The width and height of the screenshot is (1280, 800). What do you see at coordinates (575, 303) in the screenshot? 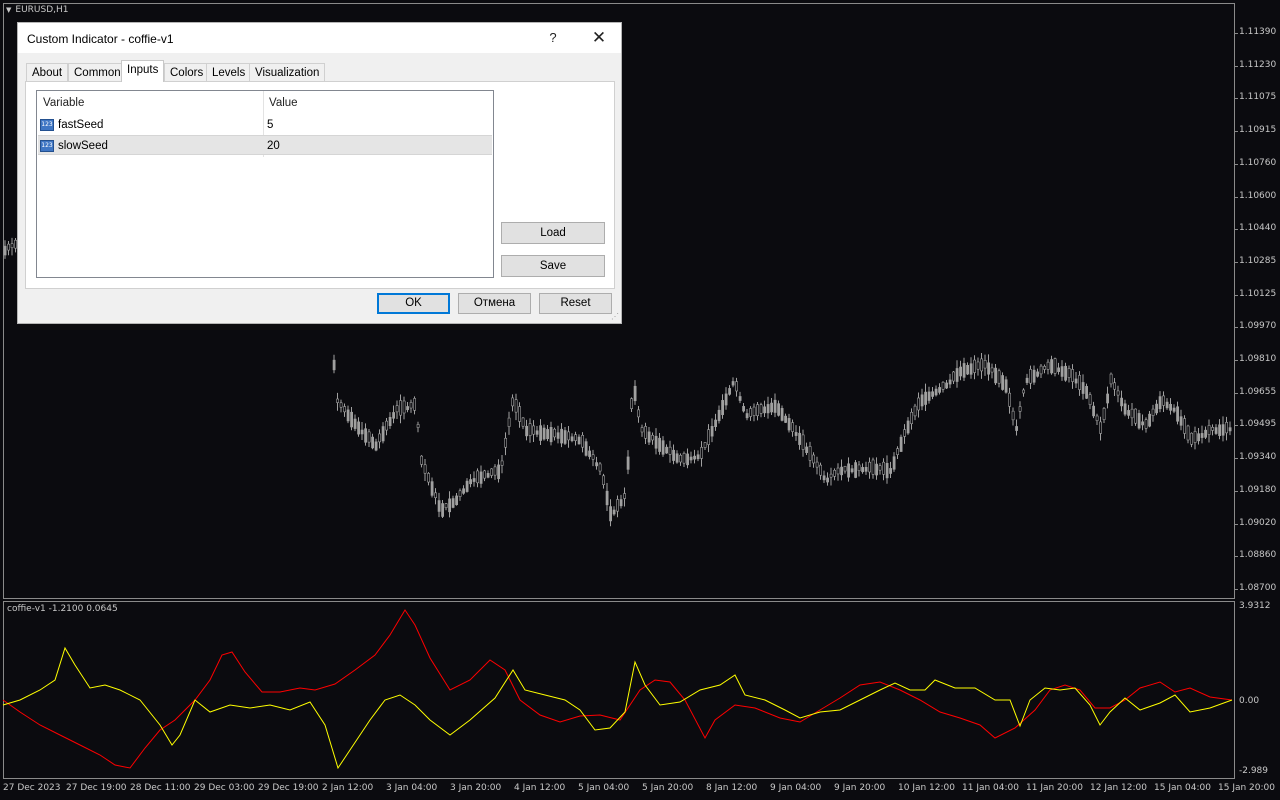
I see `reset-button: Reset` at bounding box center [575, 303].